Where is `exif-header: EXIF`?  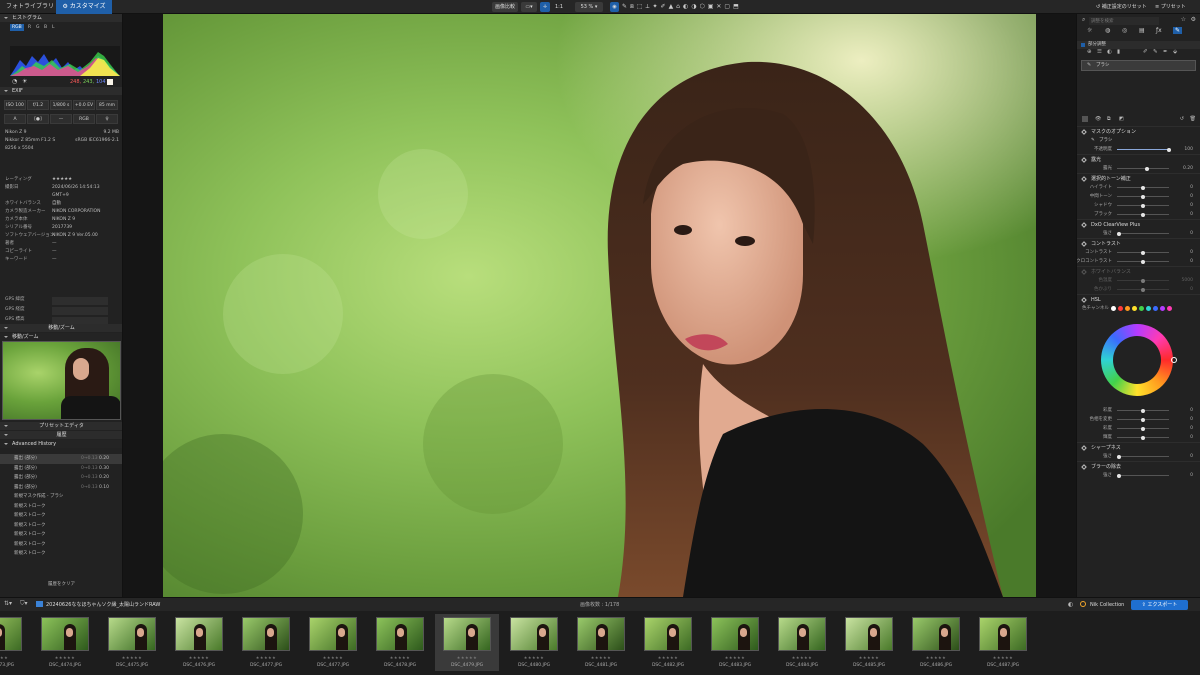
exif-header: EXIF is located at coordinates (61, 91).